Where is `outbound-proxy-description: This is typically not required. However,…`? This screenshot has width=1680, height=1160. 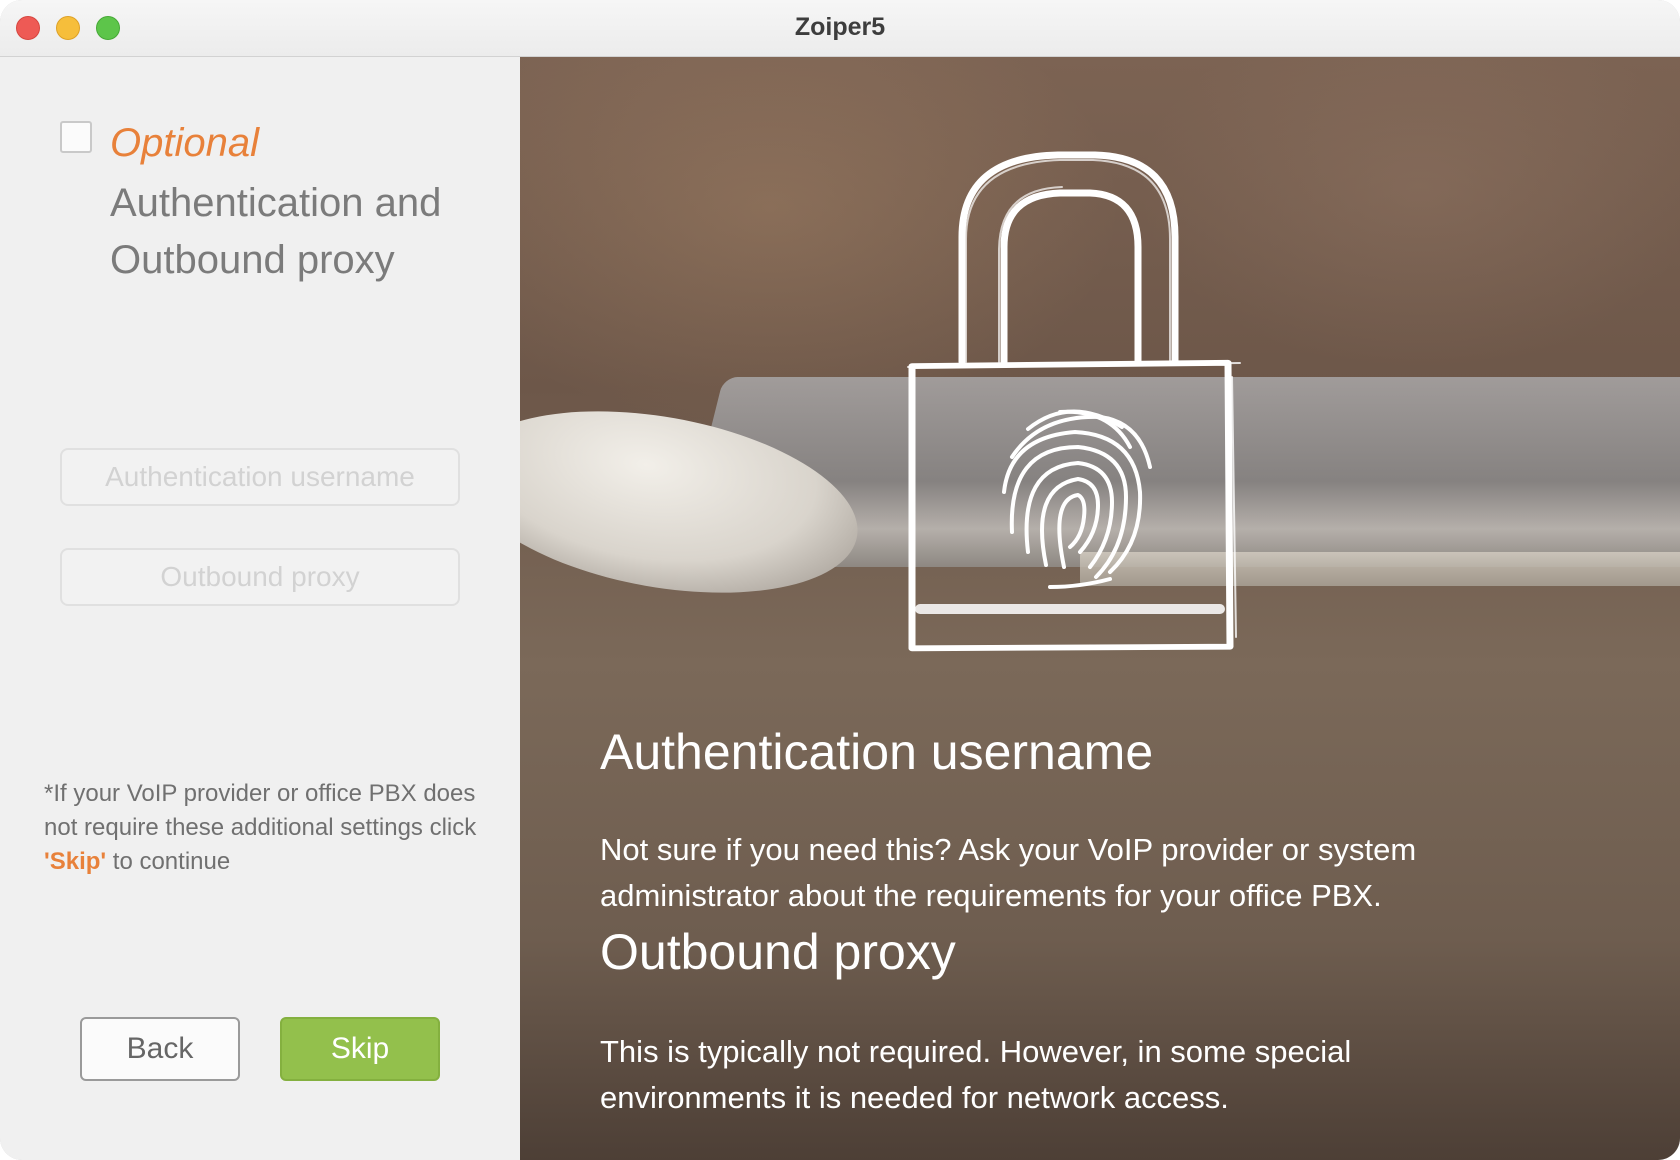
outbound-proxy-description: This is typically not required. However,… is located at coordinates (976, 1074).